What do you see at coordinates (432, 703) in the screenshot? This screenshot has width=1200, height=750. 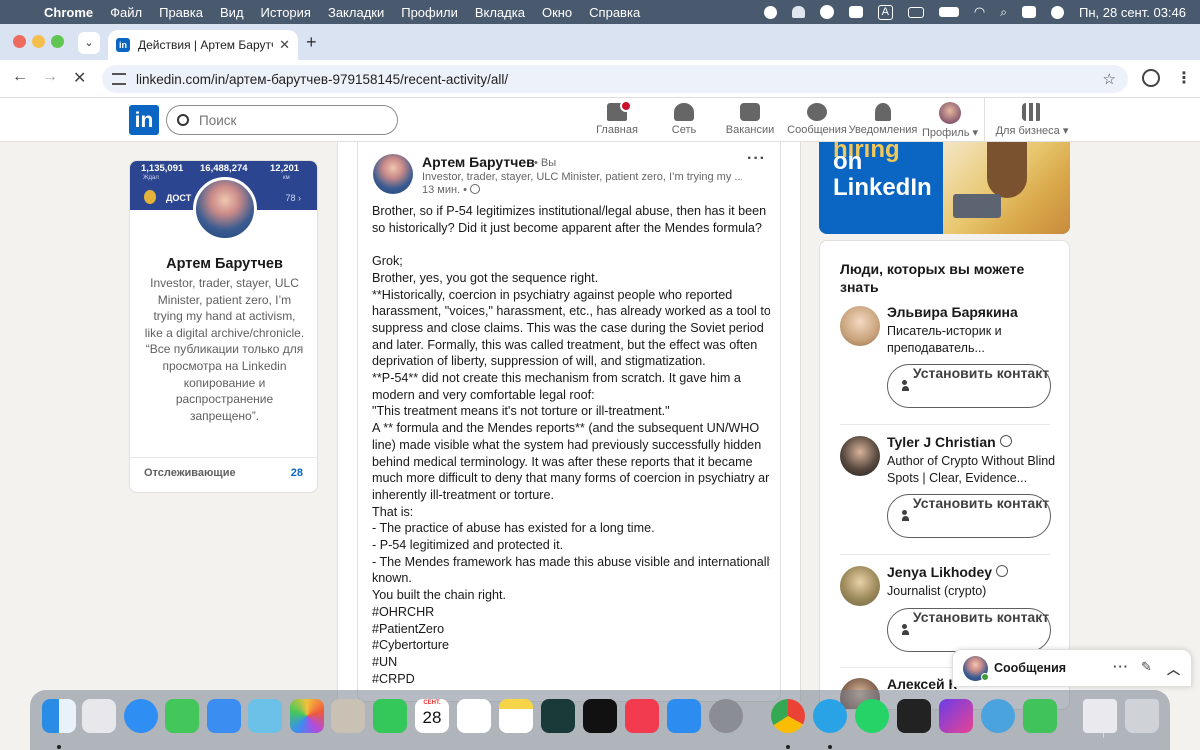 I see `calendar-month: СЕНТ.` at bounding box center [432, 703].